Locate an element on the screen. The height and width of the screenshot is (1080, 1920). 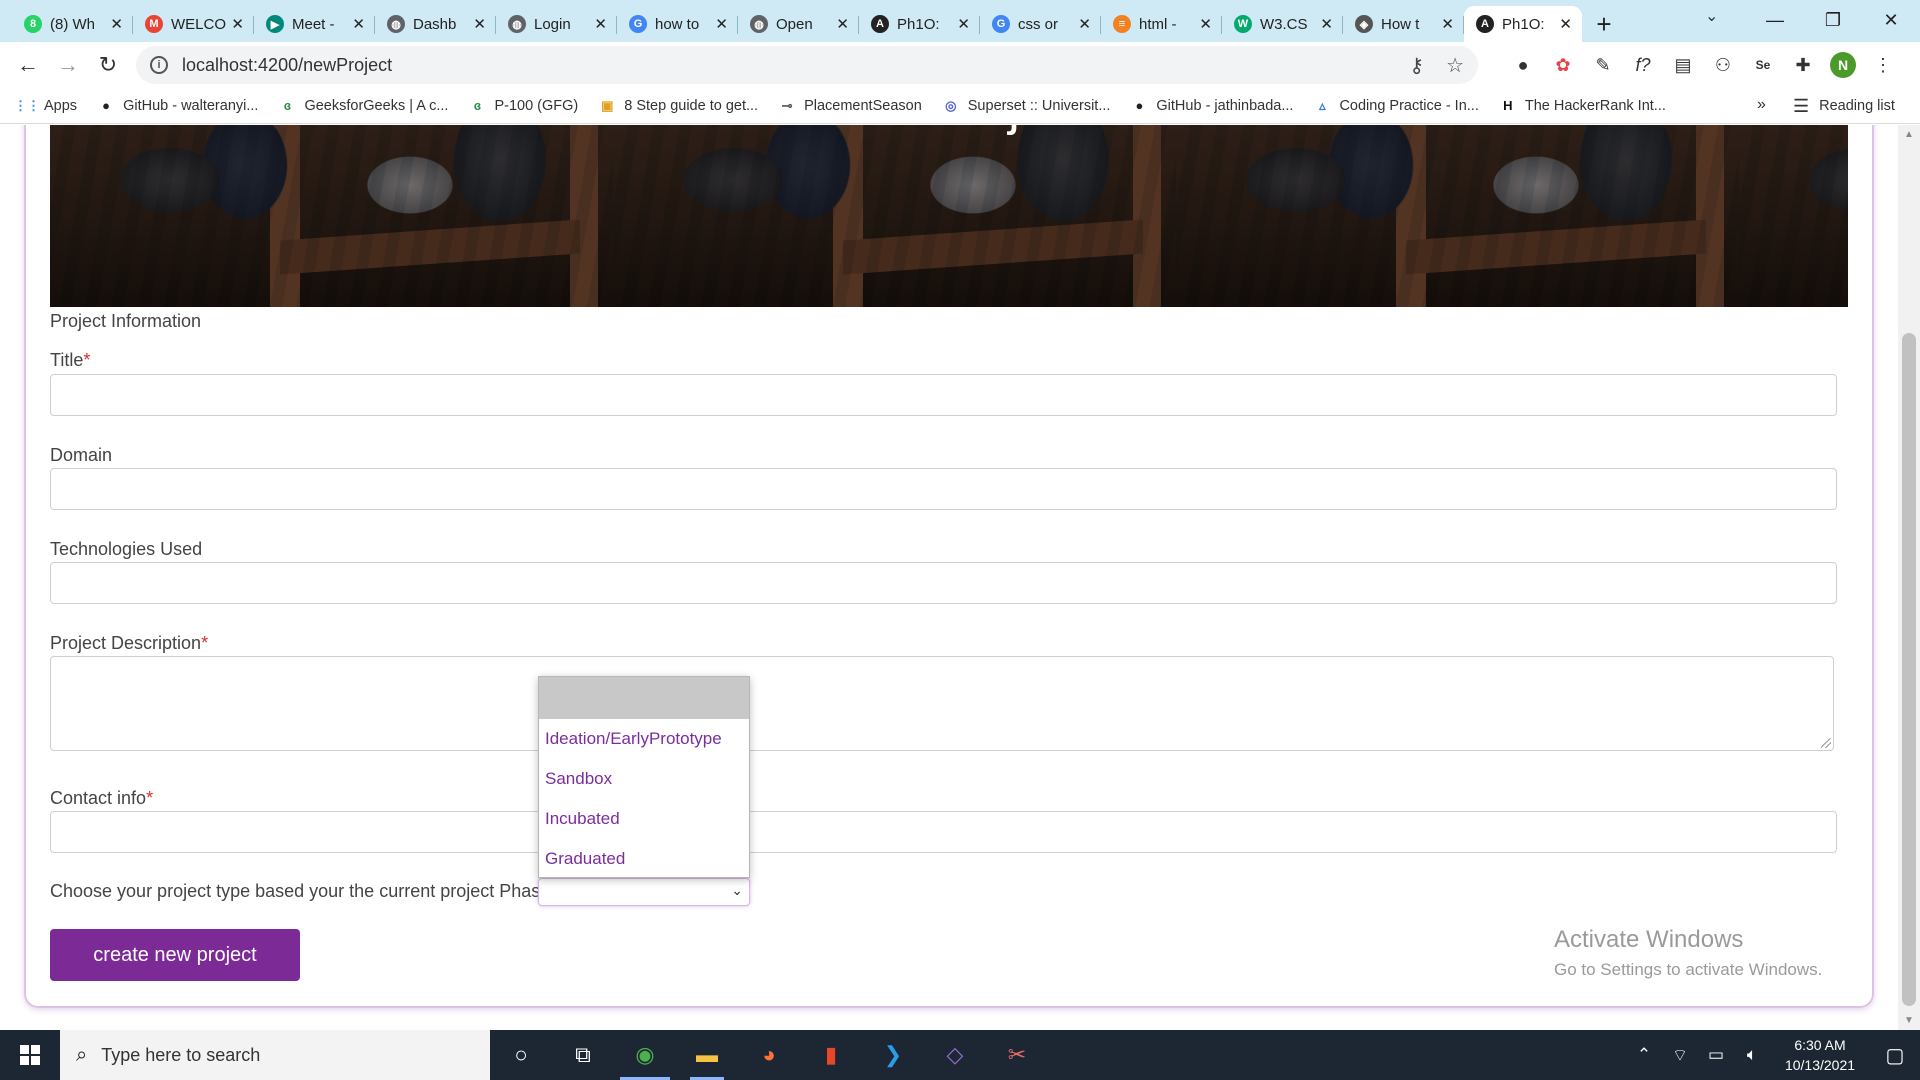
technologies-input is located at coordinates (943, 583).